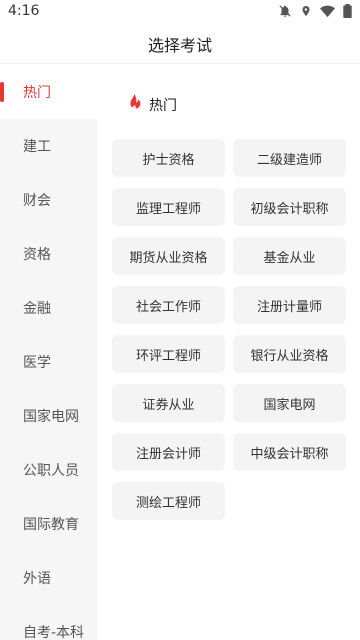 Image resolution: width=360 pixels, height=640 pixels. I want to click on exam-chip-fund: 基金从业, so click(289, 256).